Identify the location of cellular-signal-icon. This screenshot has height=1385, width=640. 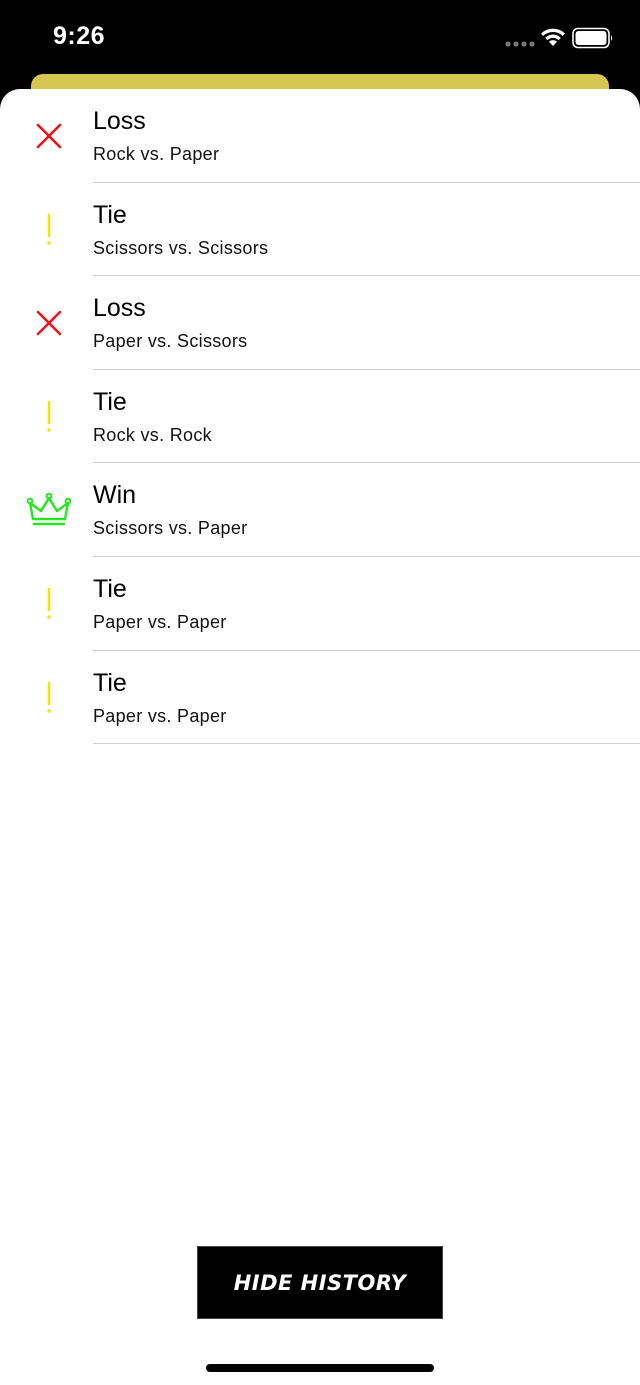
(520, 44).